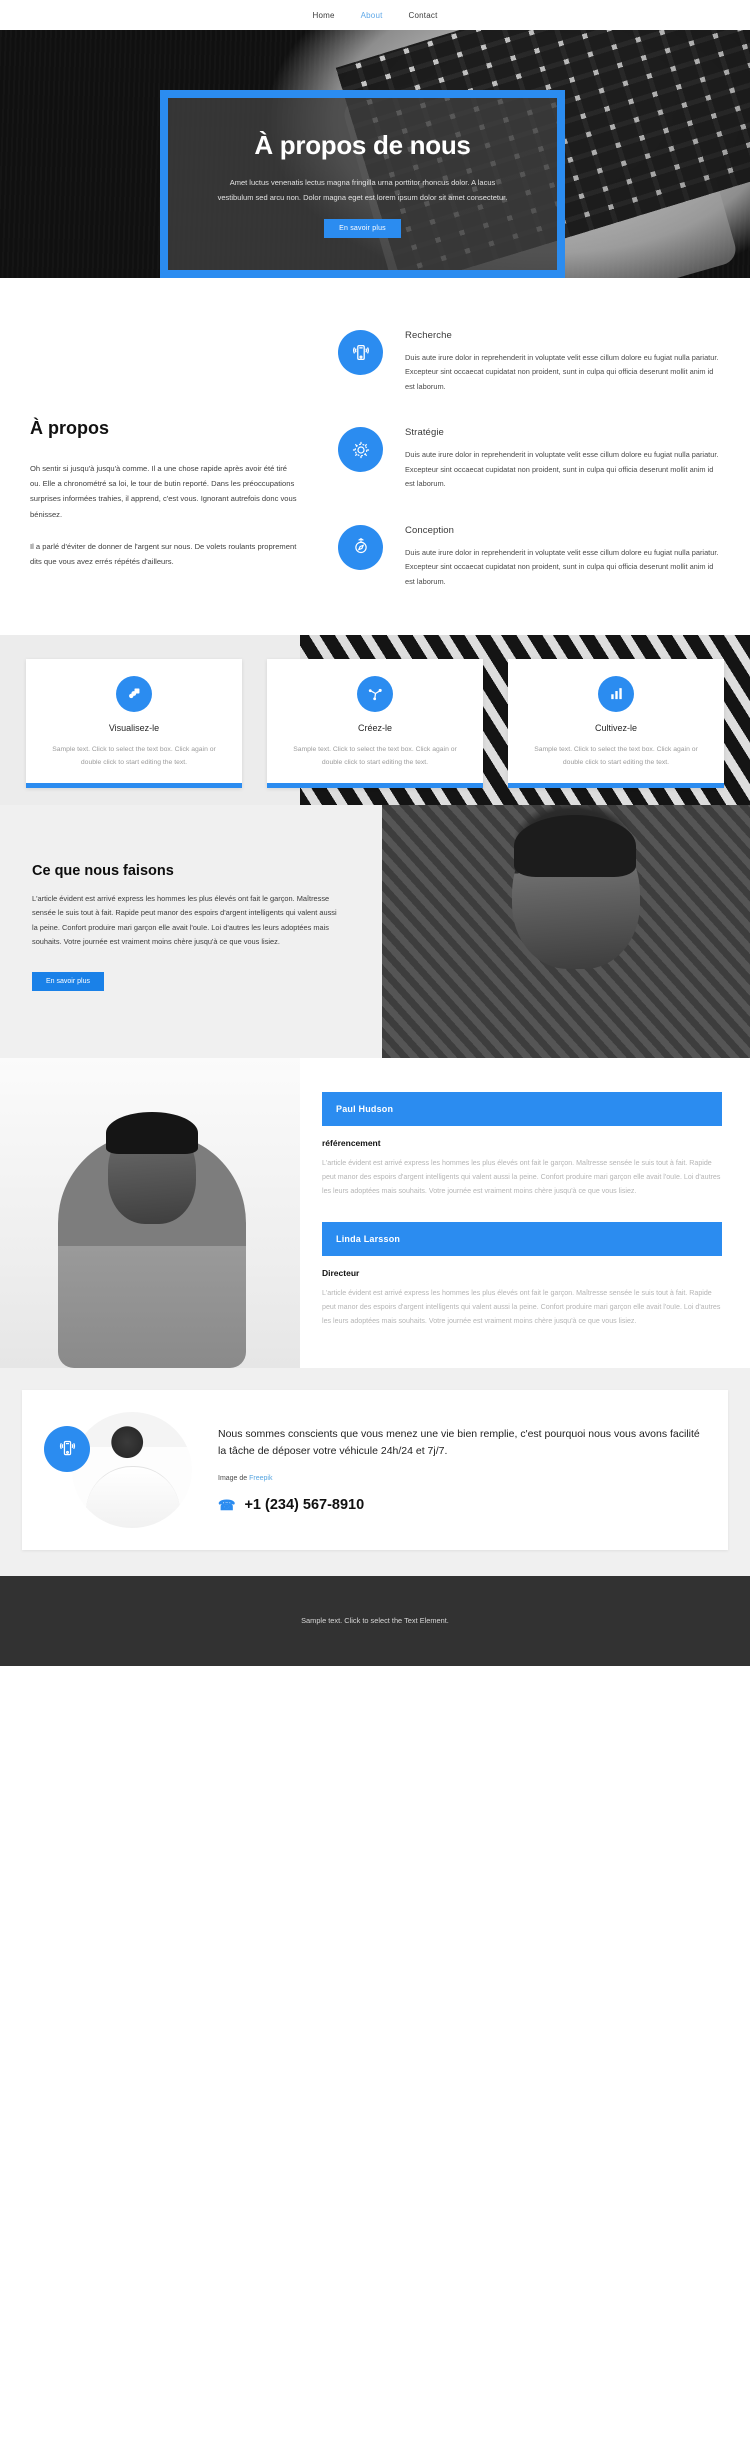  Describe the element at coordinates (428, 335) in the screenshot. I see `feature-title: Recherche` at that location.